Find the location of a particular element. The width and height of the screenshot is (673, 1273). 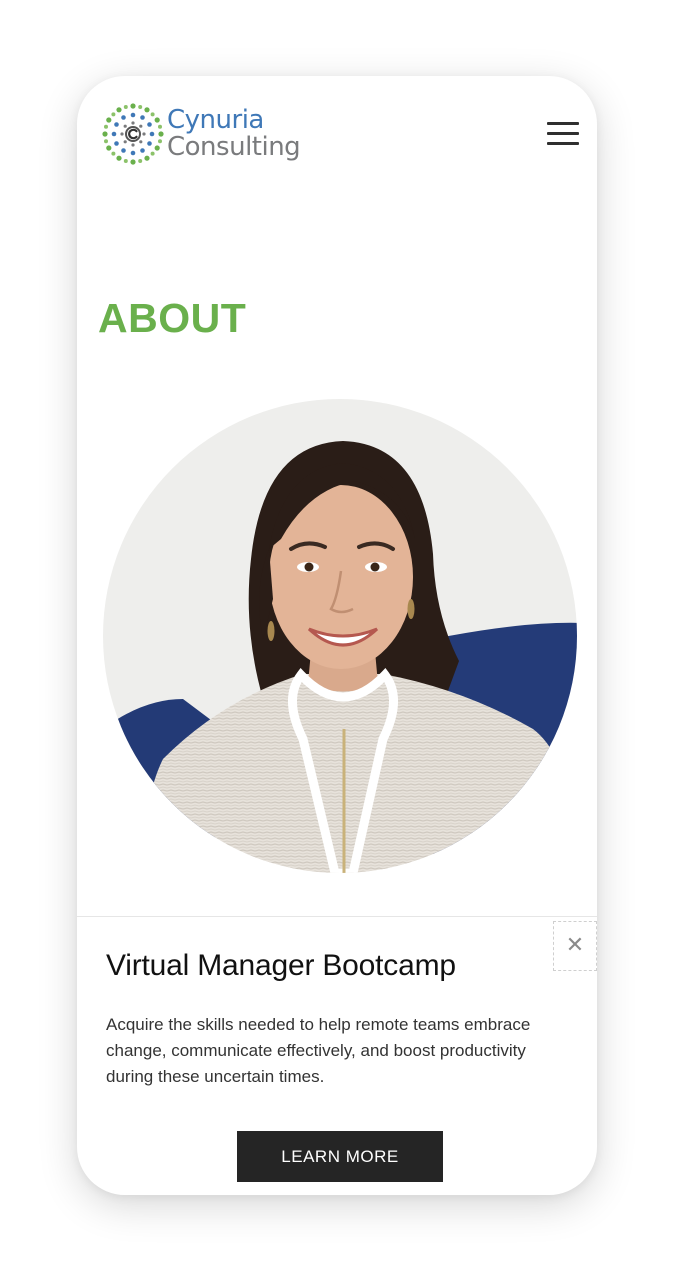

site-logo: Cynuria Consulting is located at coordinates (208, 134).